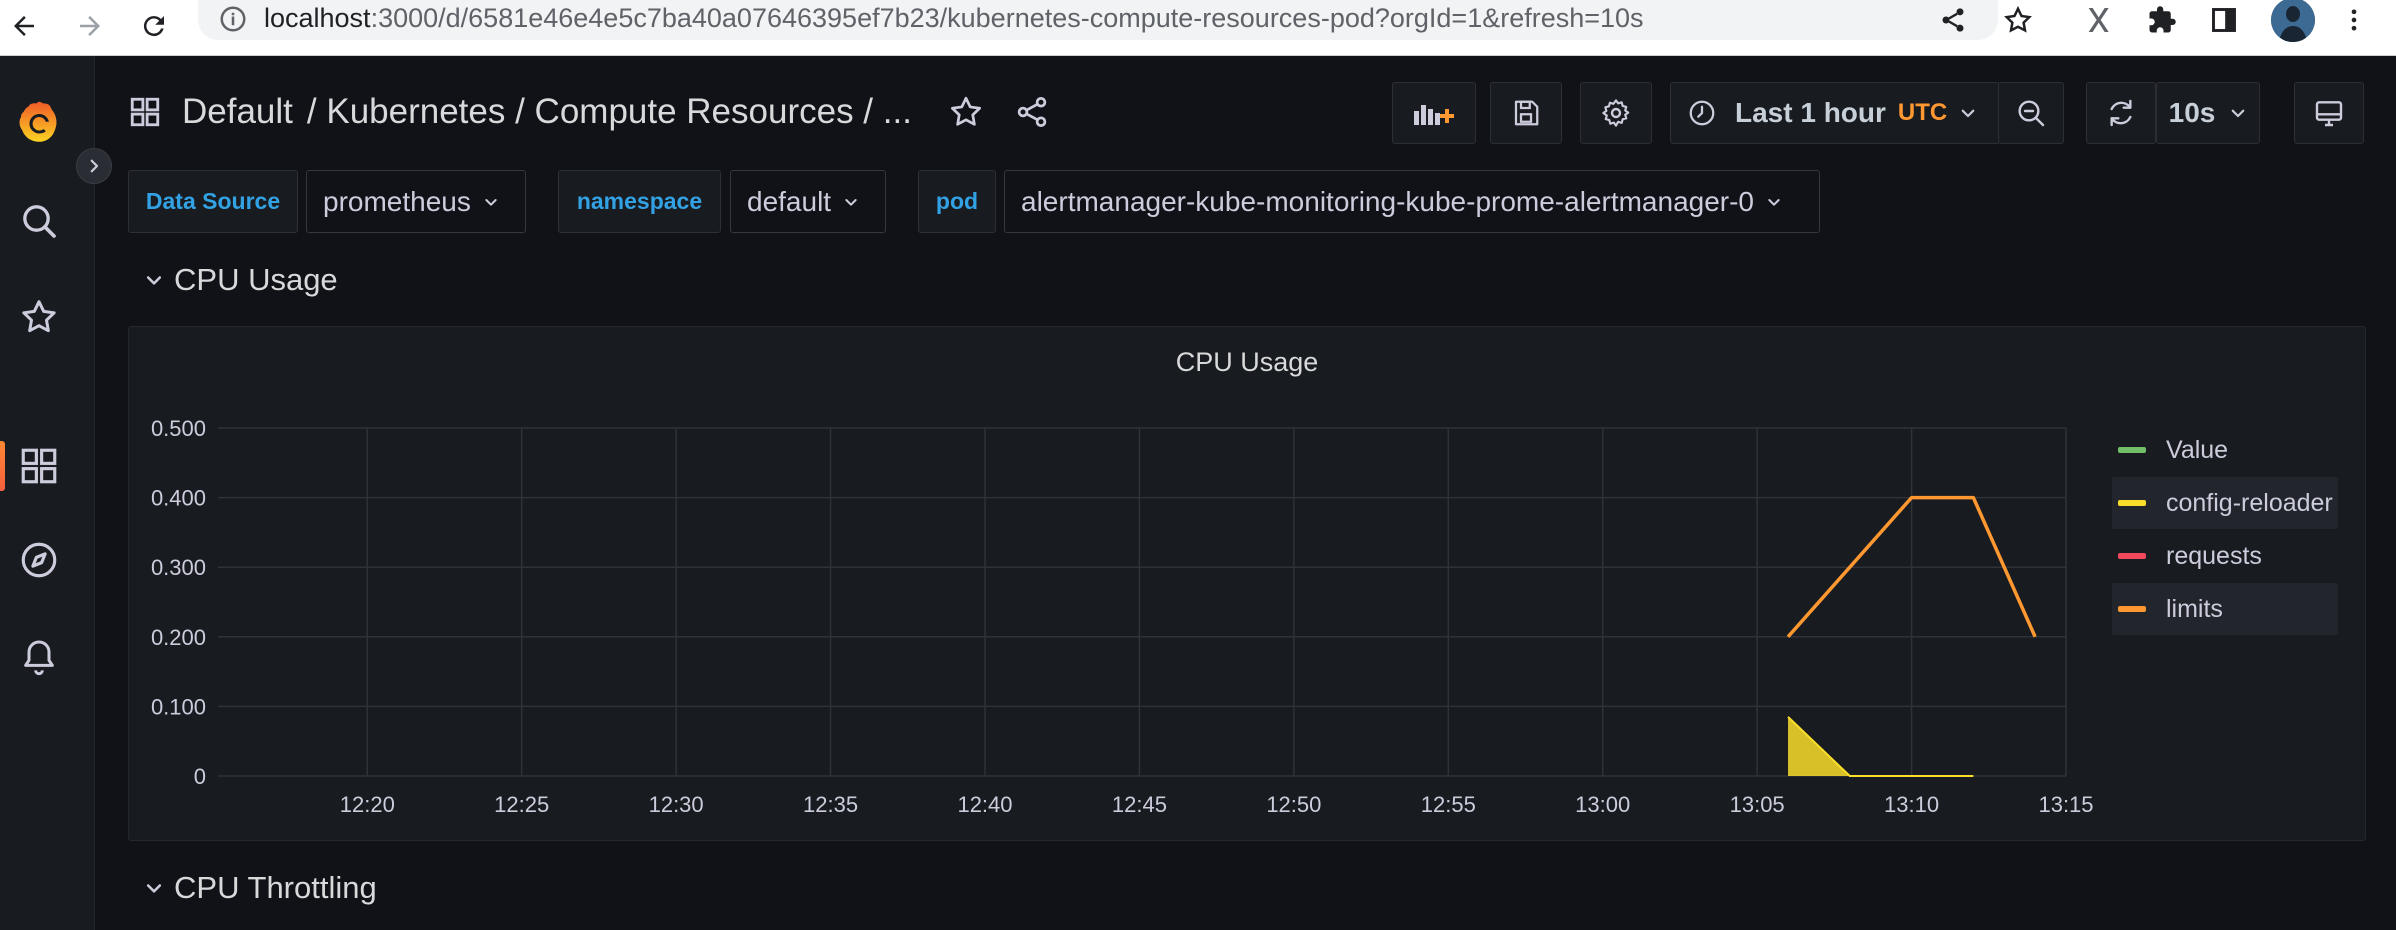 This screenshot has height=930, width=2396. What do you see at coordinates (2214, 555) in the screenshot?
I see `legend-label: requests` at bounding box center [2214, 555].